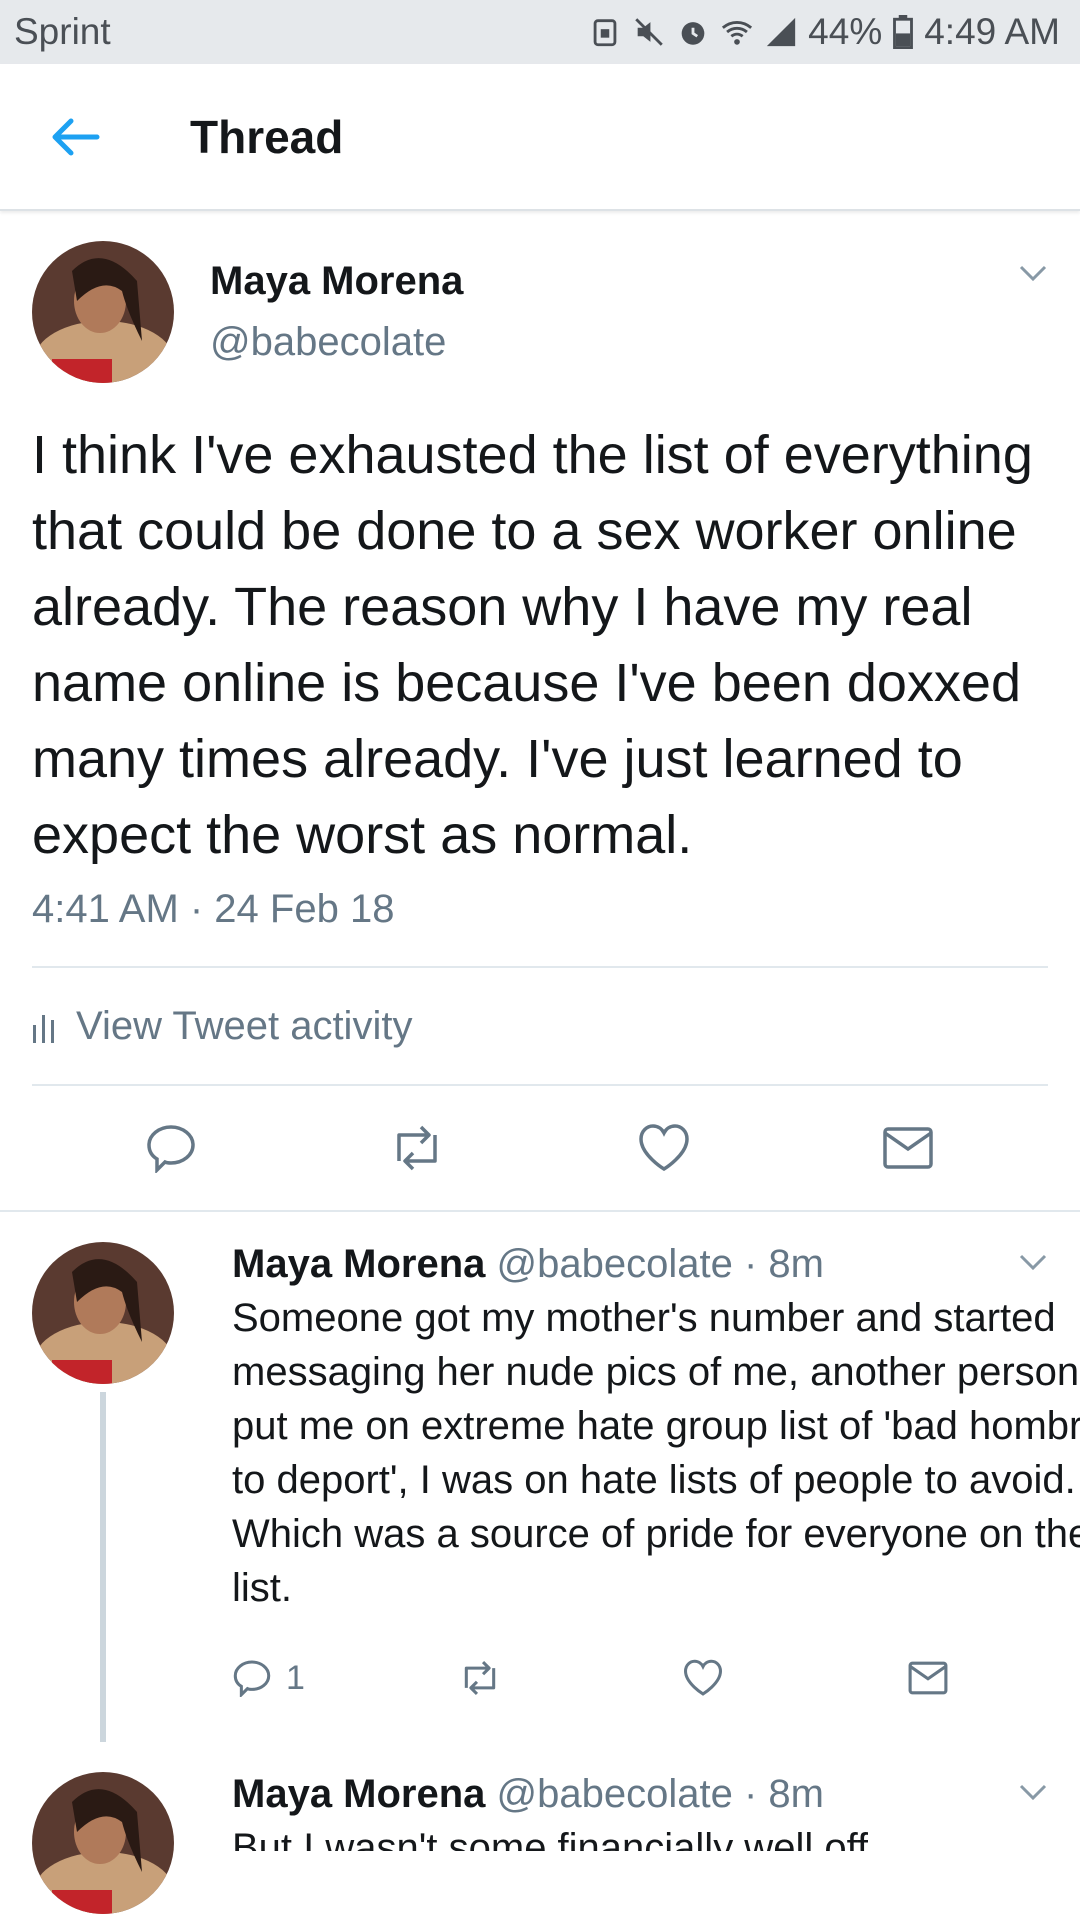 This screenshot has width=1080, height=1920. What do you see at coordinates (267, 136) in the screenshot?
I see `page-title: Thread` at bounding box center [267, 136].